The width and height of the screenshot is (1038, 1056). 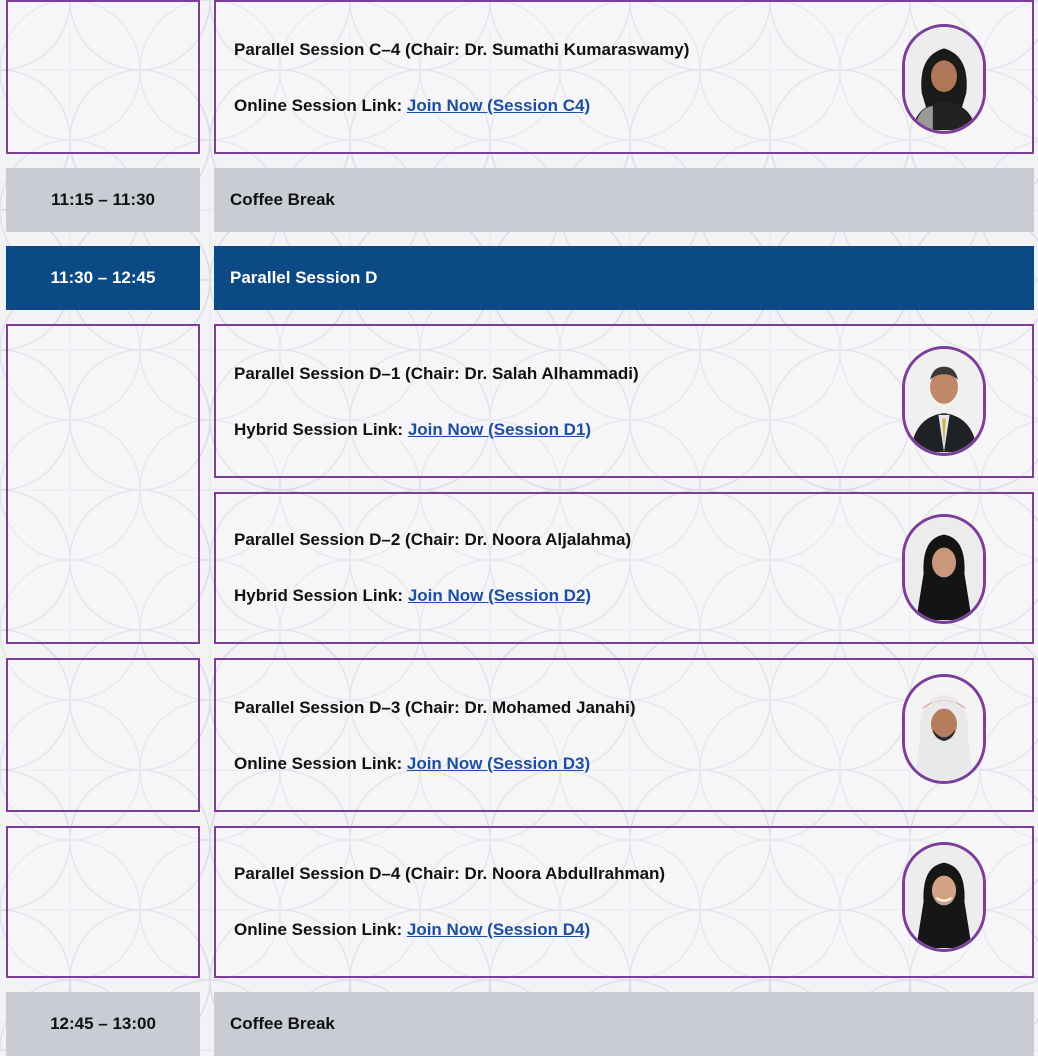 What do you see at coordinates (103, 278) in the screenshot?
I see `time-cell: 11:30 – 12:45` at bounding box center [103, 278].